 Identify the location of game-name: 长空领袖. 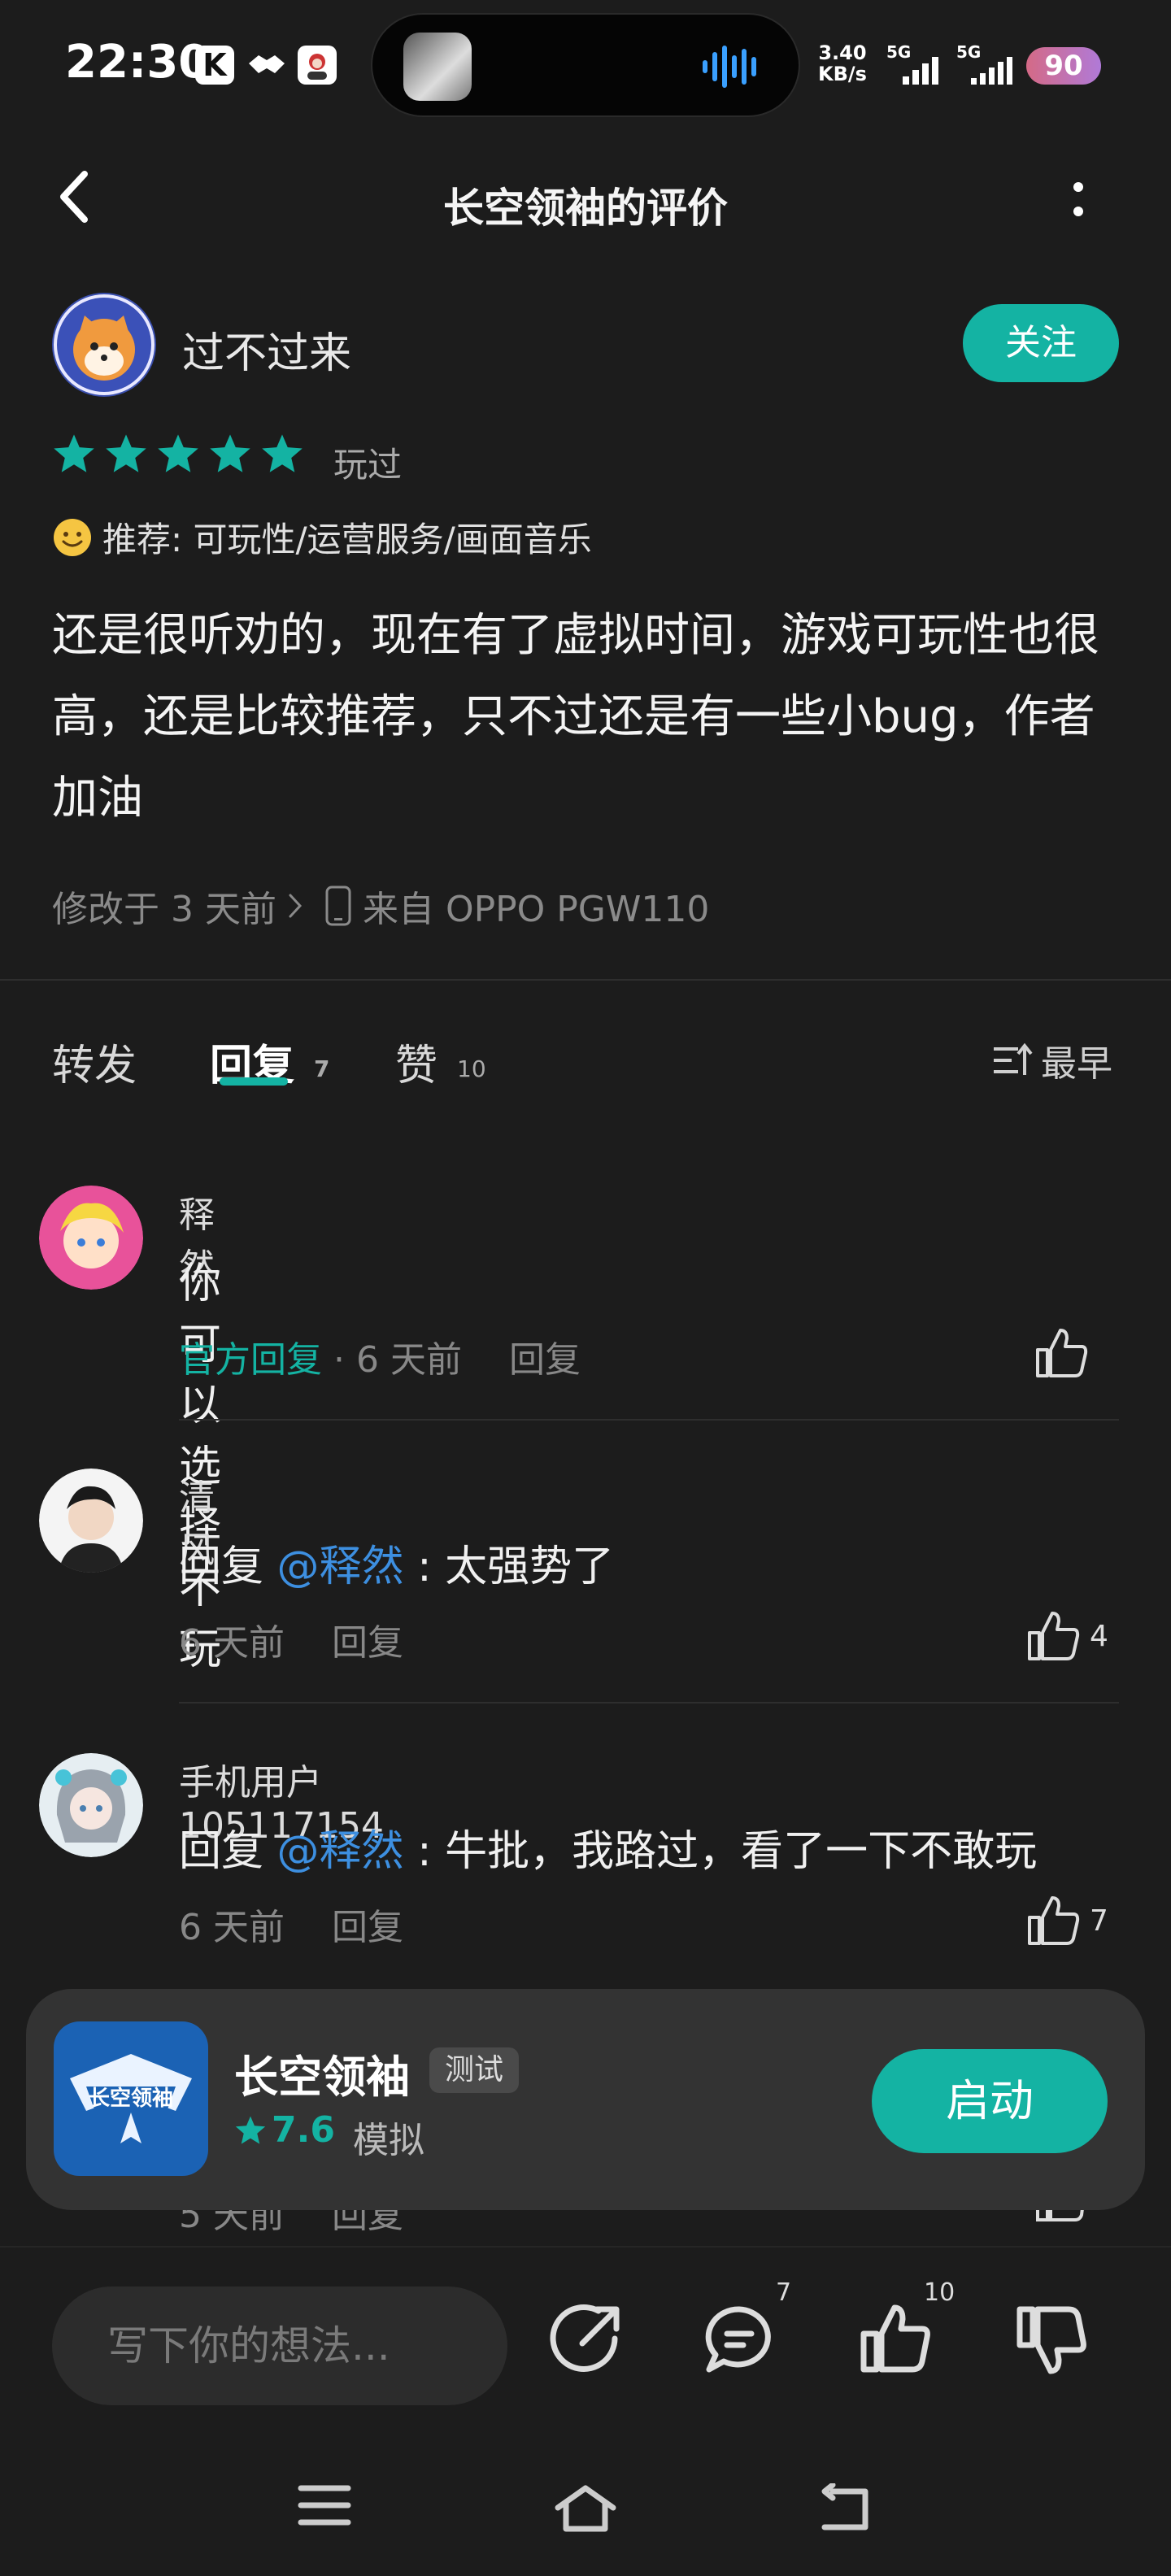
(322, 2078).